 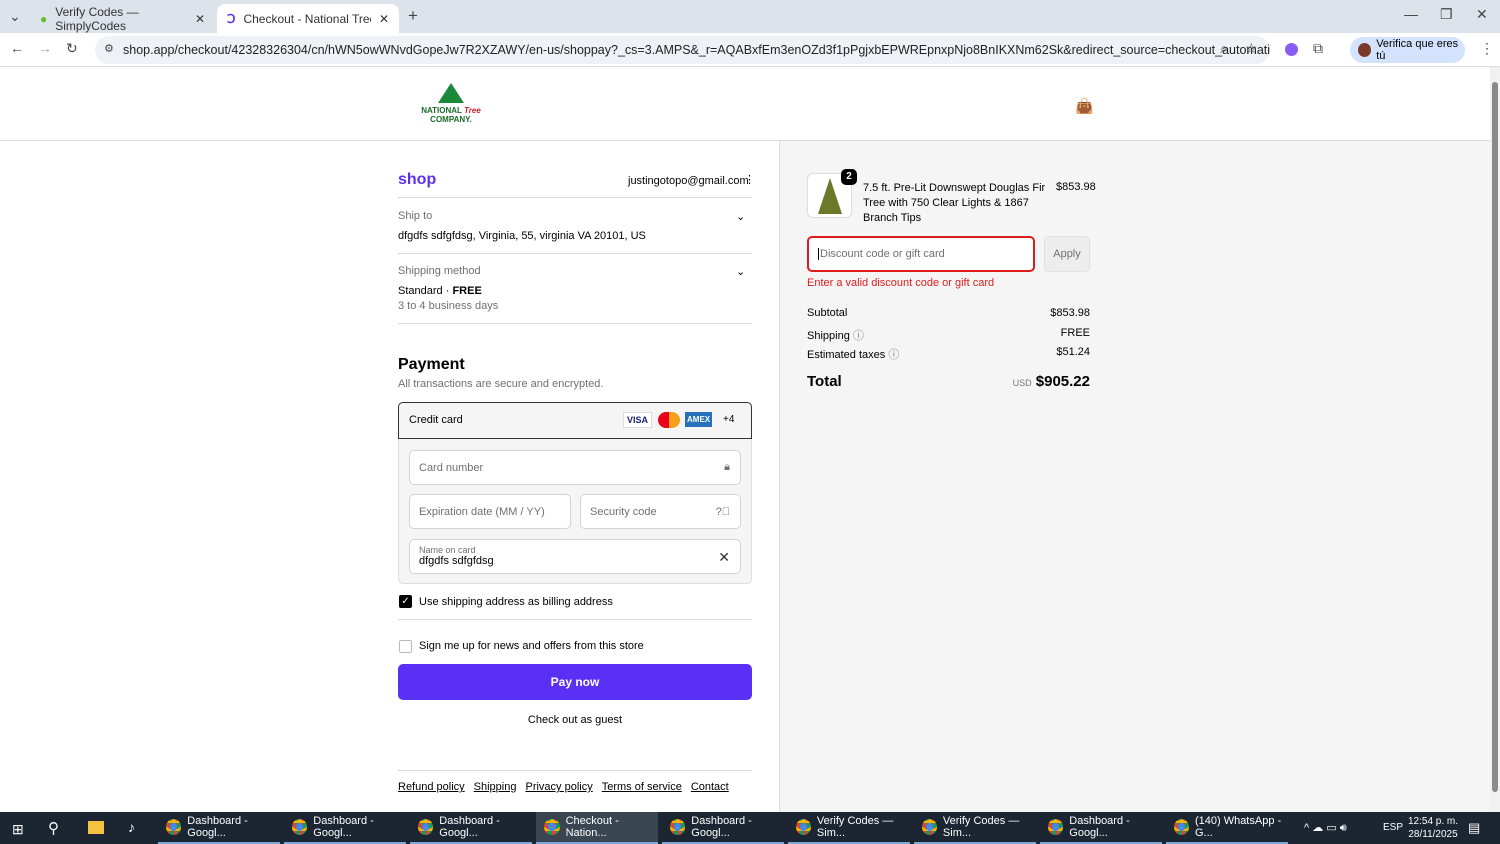 I want to click on windows-start-icon: ⊞, so click(x=18, y=829).